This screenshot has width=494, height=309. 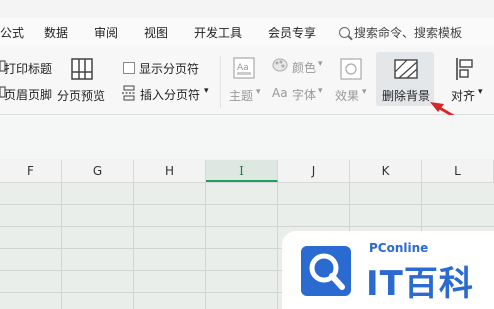 What do you see at coordinates (464, 69) in the screenshot?
I see `align-icon` at bounding box center [464, 69].